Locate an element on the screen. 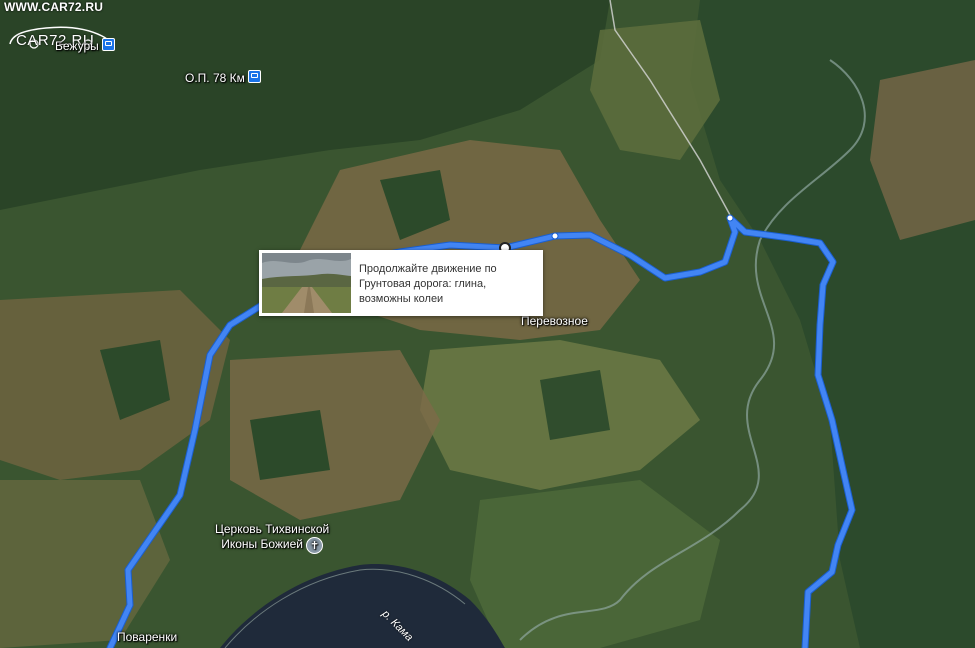 Image resolution: width=975 pixels, height=648 pixels. place-label-bezhury: Бежуры is located at coordinates (85, 45).